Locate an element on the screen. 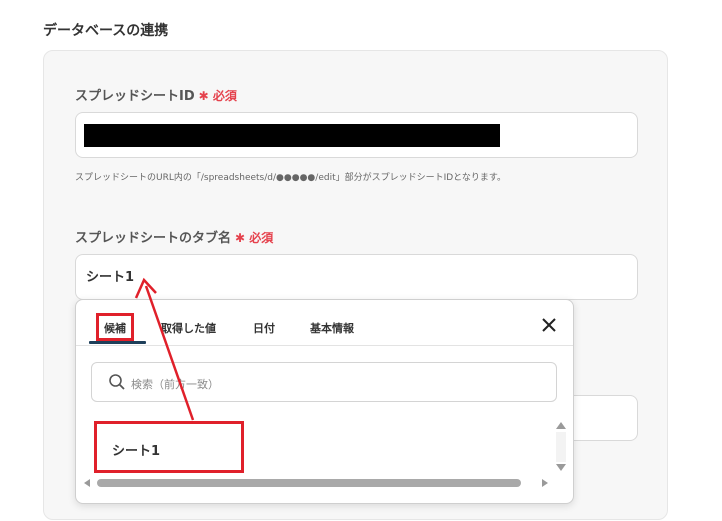 This screenshot has width=722, height=521. search-placeholder: 検索（前方一致） is located at coordinates (175, 384).